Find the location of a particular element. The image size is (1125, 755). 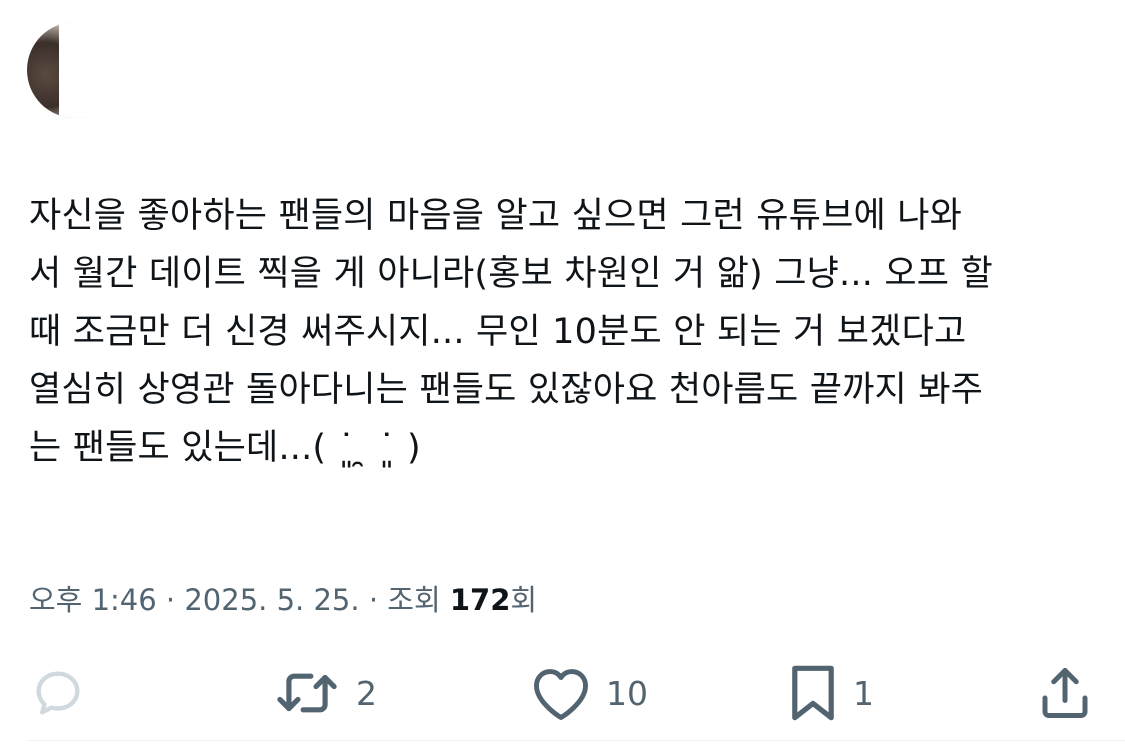

retweet-count: 2 is located at coordinates (366, 693).